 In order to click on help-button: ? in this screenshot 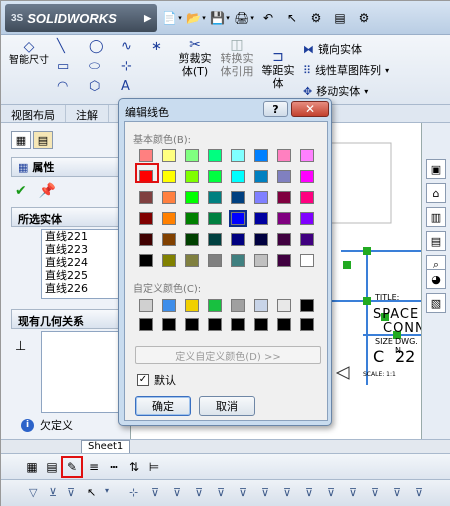, I will do `click(275, 109)`.